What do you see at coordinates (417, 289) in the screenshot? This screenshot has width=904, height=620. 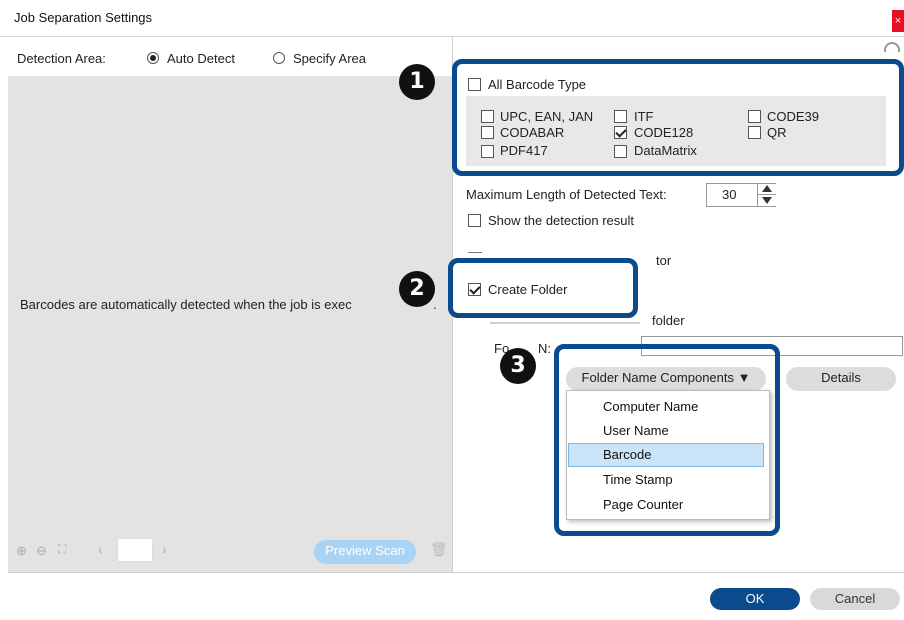 I see `step-badge-2: 2` at bounding box center [417, 289].